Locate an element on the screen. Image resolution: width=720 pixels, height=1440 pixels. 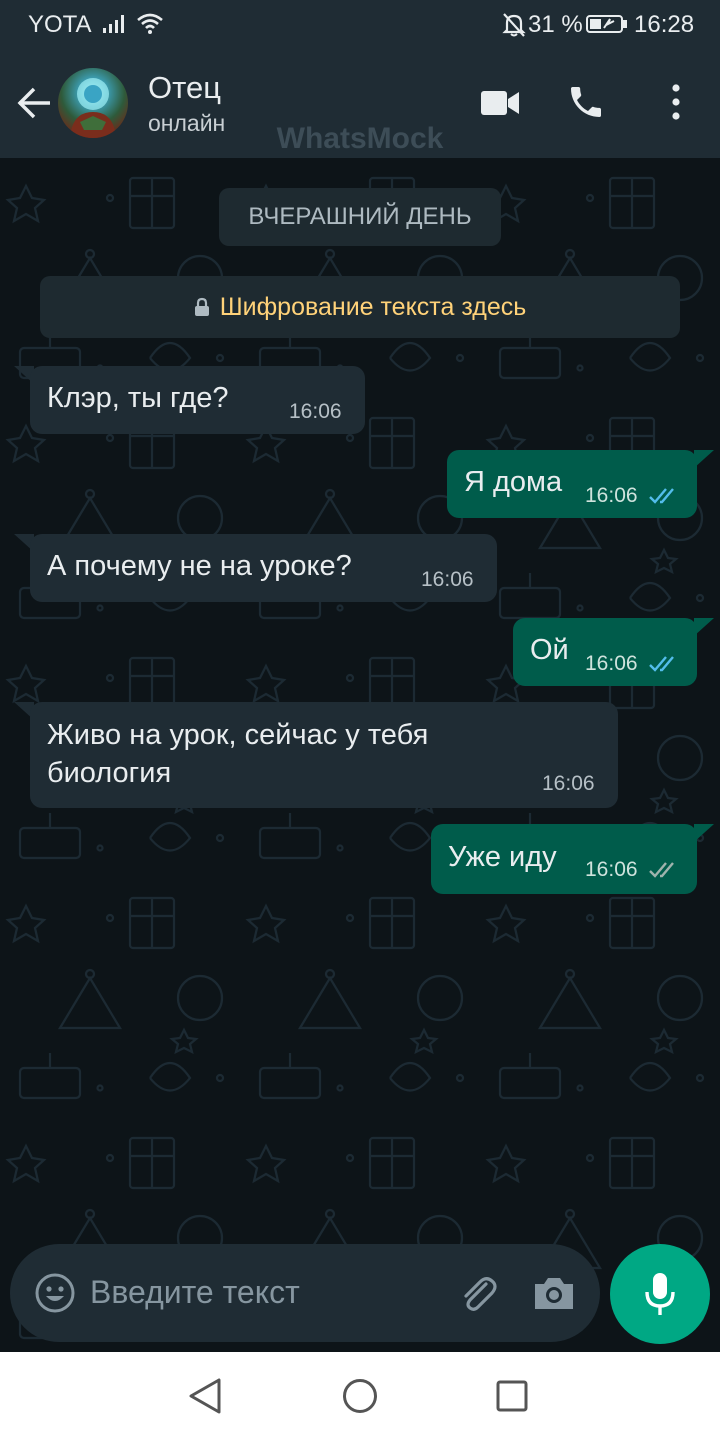
nav-back-icon is located at coordinates (205, 1396).